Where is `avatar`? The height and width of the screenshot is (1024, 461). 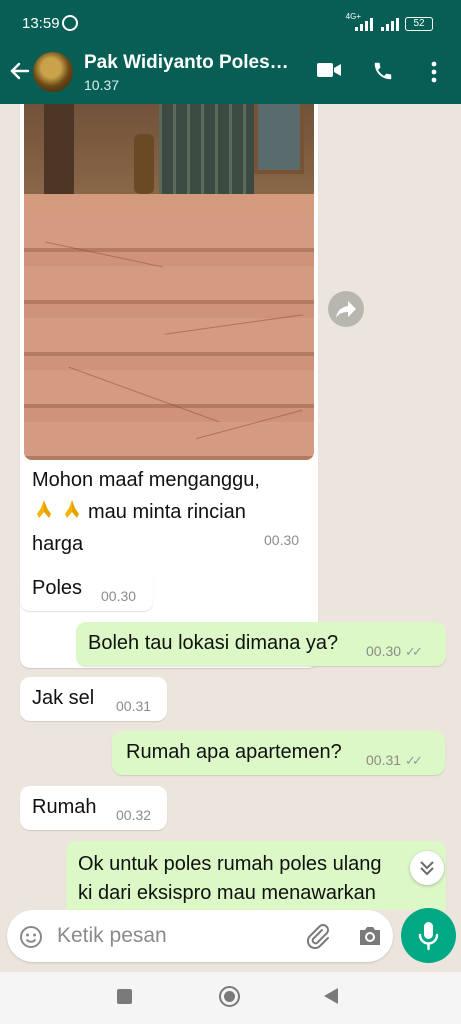 avatar is located at coordinates (53, 72).